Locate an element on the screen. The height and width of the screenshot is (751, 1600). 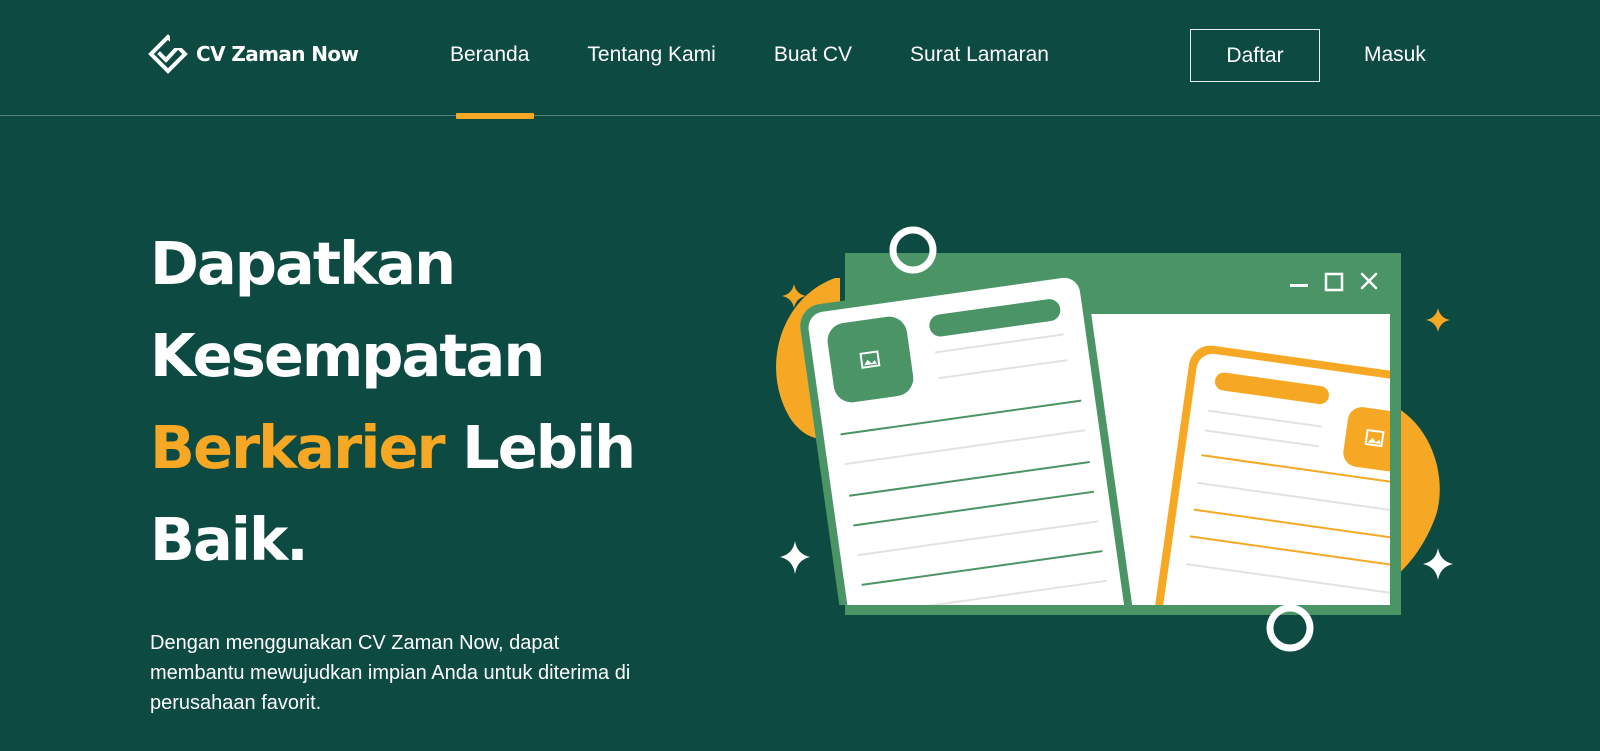
green-cv-document is located at coordinates (967, 437).